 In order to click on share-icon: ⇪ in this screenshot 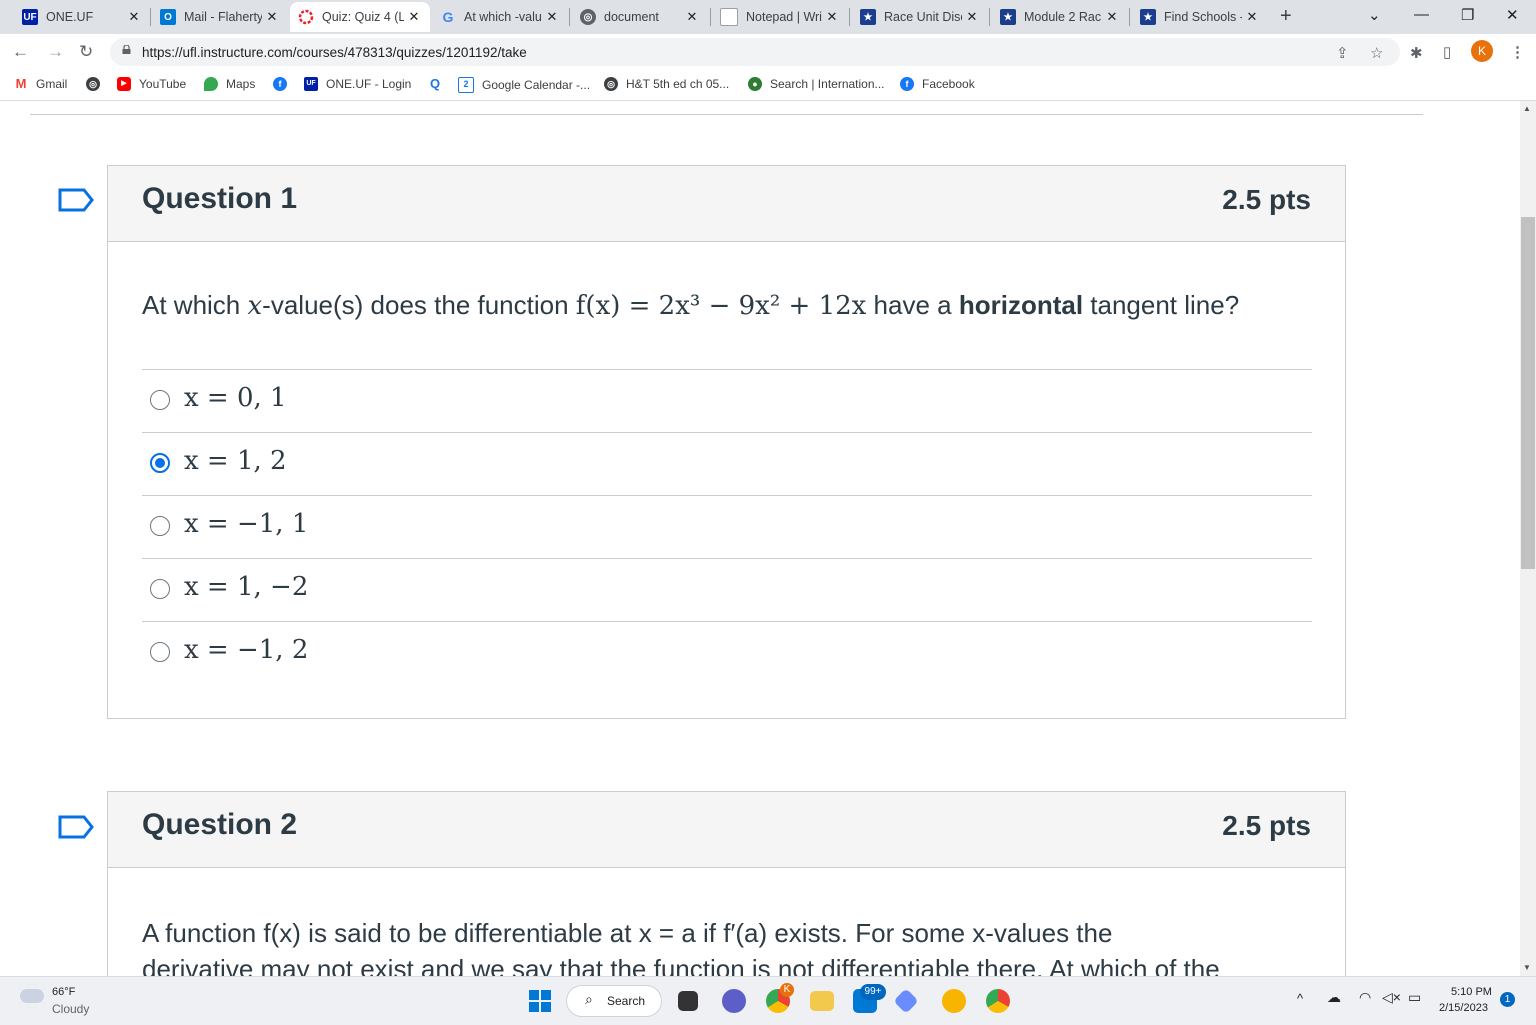, I will do `click(1342, 53)`.